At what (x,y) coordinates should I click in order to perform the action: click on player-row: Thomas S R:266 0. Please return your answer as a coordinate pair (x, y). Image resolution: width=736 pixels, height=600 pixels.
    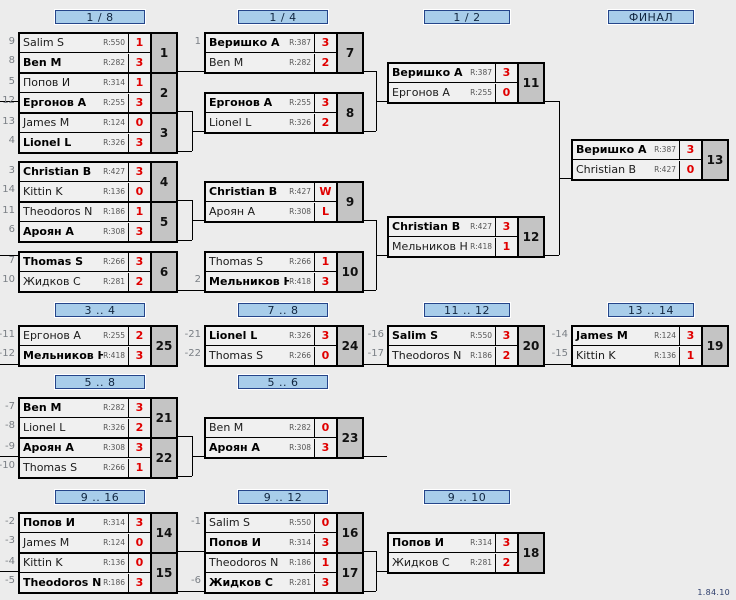
    Looking at the image, I should click on (271, 355).